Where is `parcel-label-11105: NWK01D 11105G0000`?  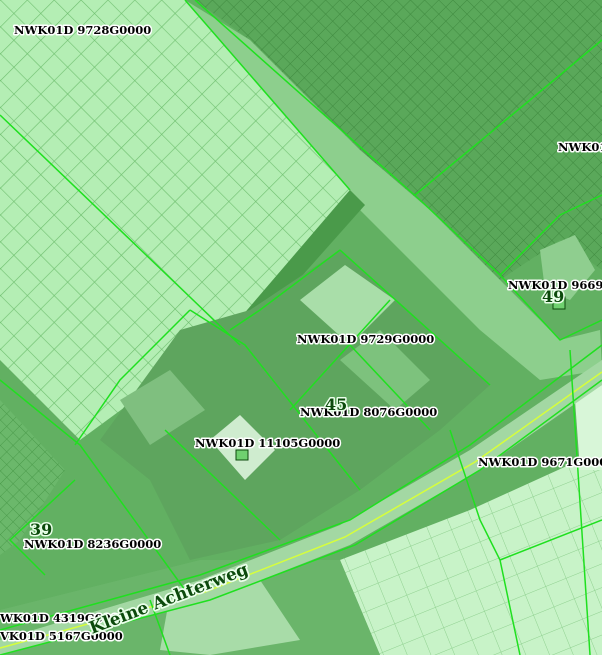 parcel-label-11105: NWK01D 11105G0000 is located at coordinates (268, 443).